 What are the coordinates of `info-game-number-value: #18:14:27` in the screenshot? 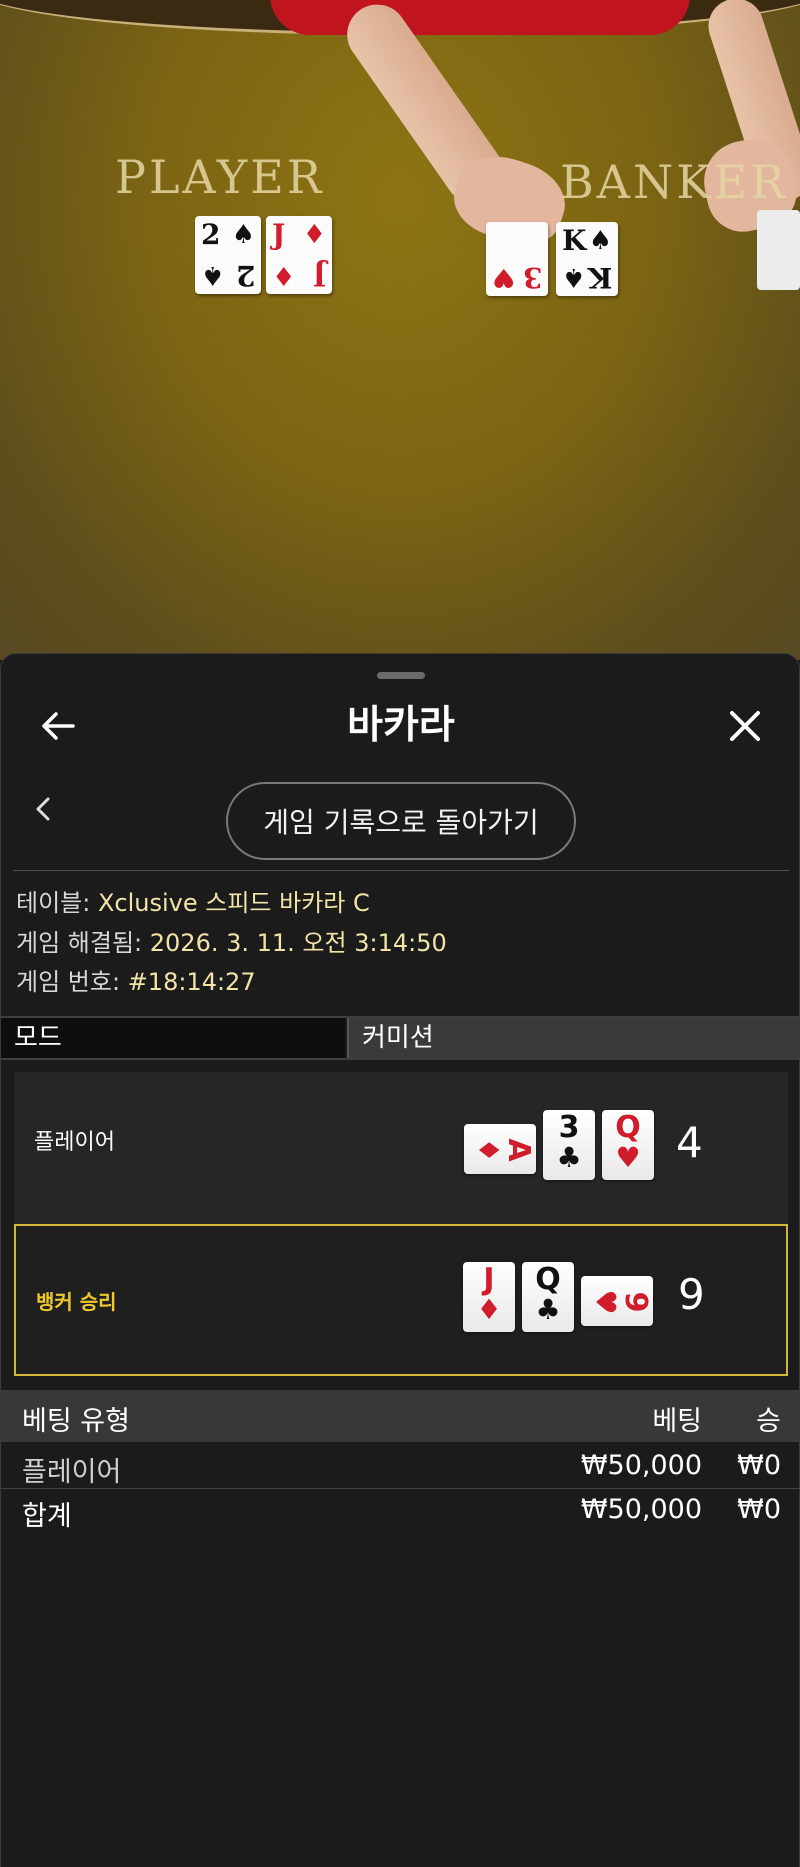 It's located at (191, 982).